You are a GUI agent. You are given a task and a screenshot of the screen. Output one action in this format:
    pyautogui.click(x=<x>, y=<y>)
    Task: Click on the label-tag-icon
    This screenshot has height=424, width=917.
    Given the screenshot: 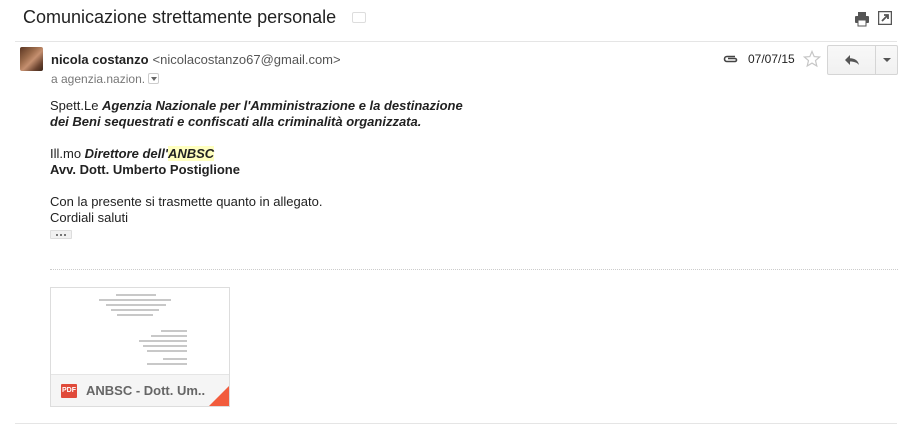 What is the action you would take?
    pyautogui.click(x=359, y=17)
    